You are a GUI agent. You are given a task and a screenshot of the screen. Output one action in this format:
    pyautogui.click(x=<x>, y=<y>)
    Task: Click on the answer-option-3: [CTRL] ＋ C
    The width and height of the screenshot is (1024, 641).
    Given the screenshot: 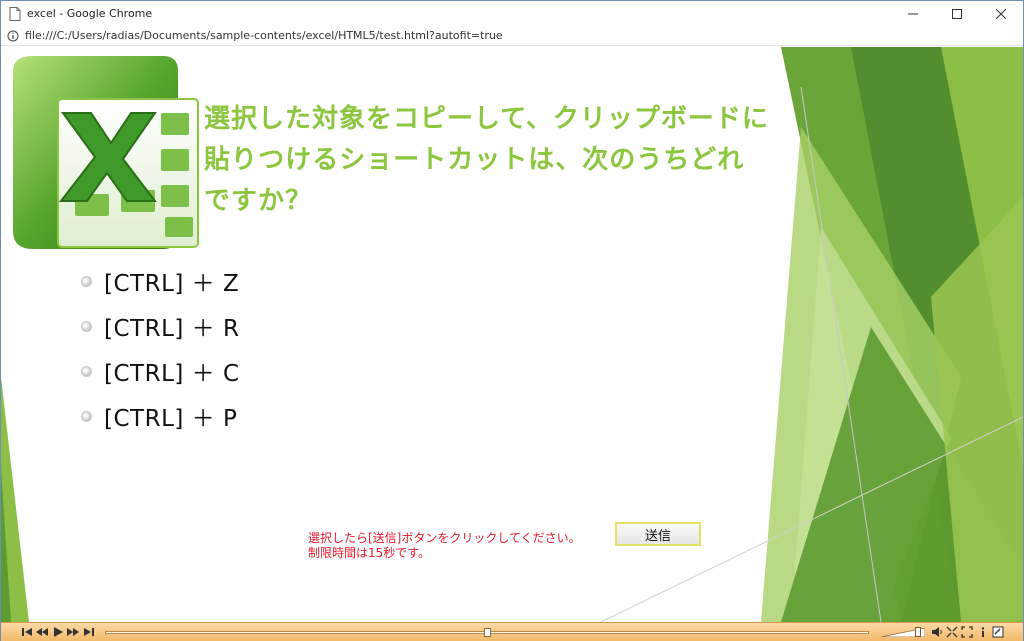 What is the action you would take?
    pyautogui.click(x=160, y=371)
    